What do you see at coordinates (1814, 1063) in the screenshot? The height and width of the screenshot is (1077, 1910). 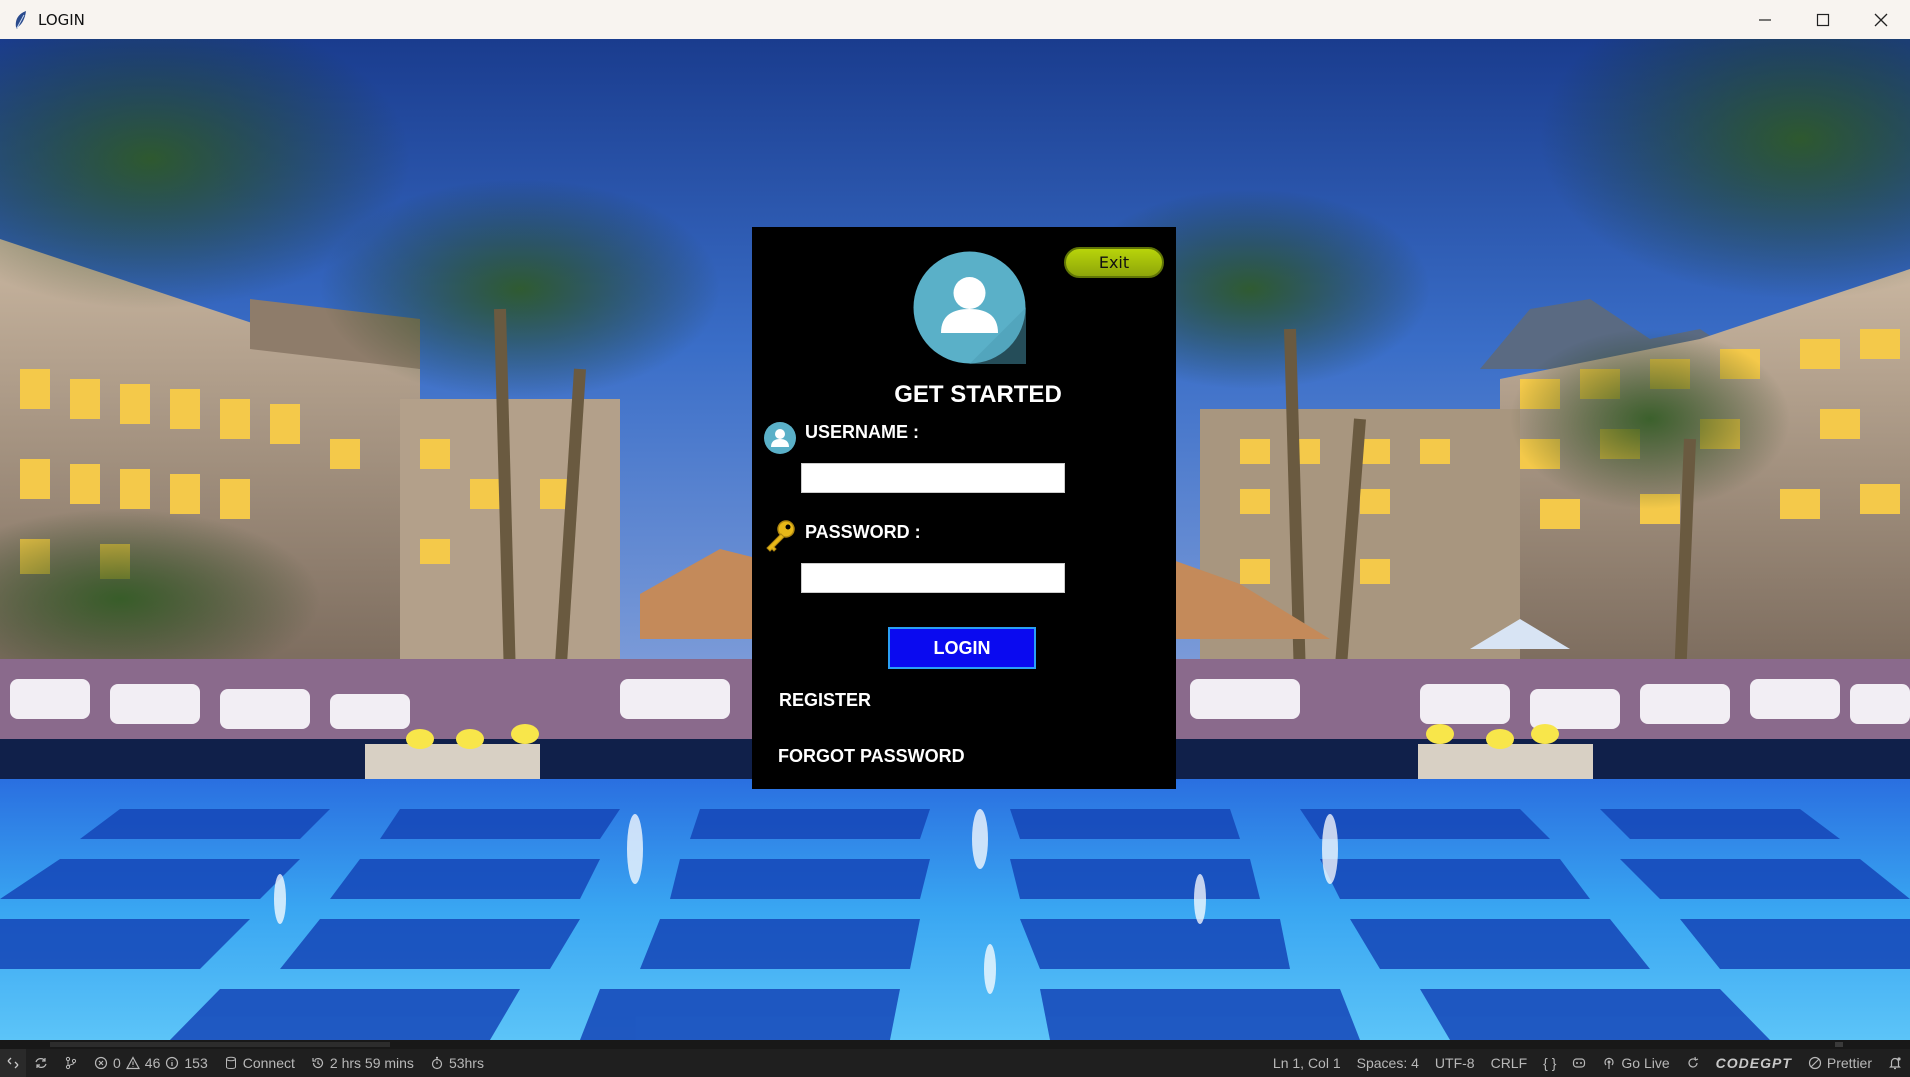 I see `prettier-status-icon` at bounding box center [1814, 1063].